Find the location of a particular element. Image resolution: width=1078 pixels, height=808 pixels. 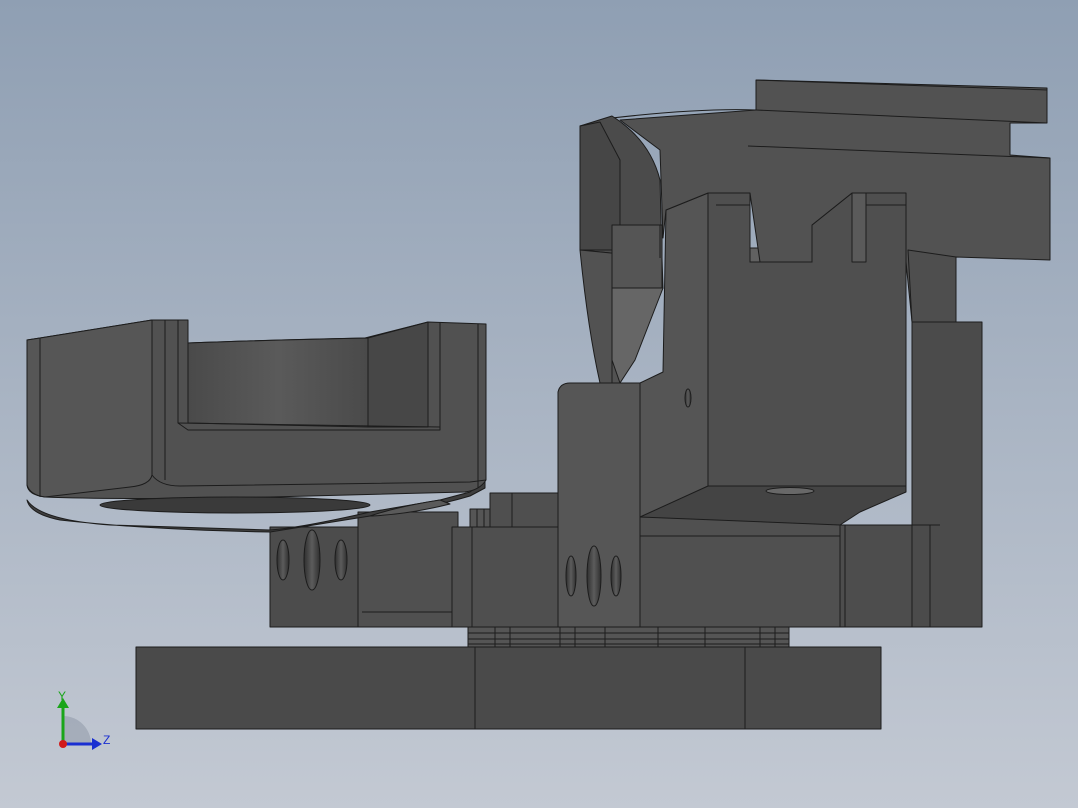

pin-hole is located at coordinates (688, 398).